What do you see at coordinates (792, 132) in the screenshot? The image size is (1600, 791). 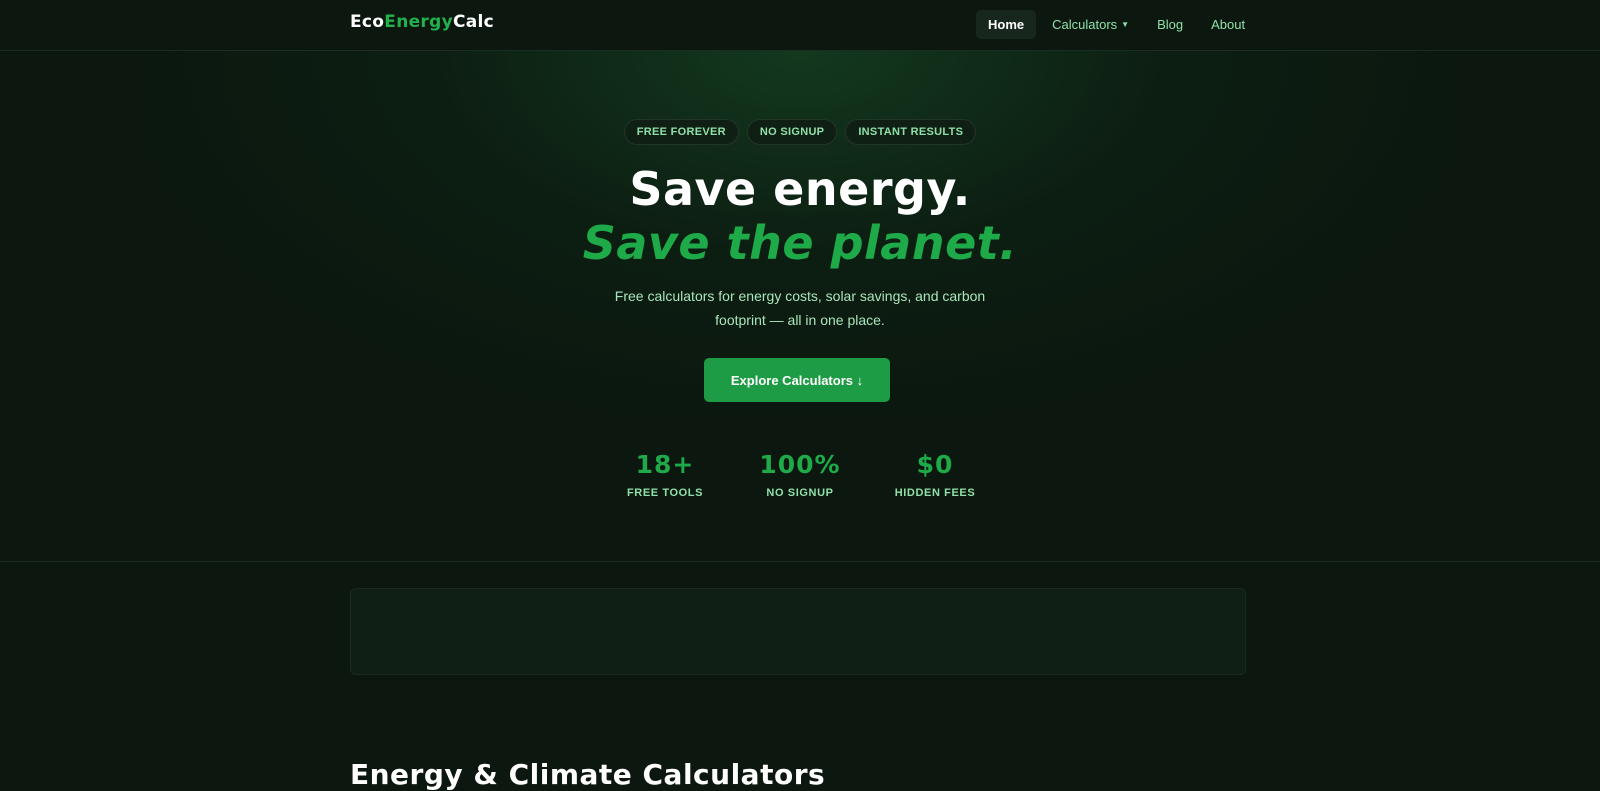 I see `badge-no-signup: NO SIGNUP` at bounding box center [792, 132].